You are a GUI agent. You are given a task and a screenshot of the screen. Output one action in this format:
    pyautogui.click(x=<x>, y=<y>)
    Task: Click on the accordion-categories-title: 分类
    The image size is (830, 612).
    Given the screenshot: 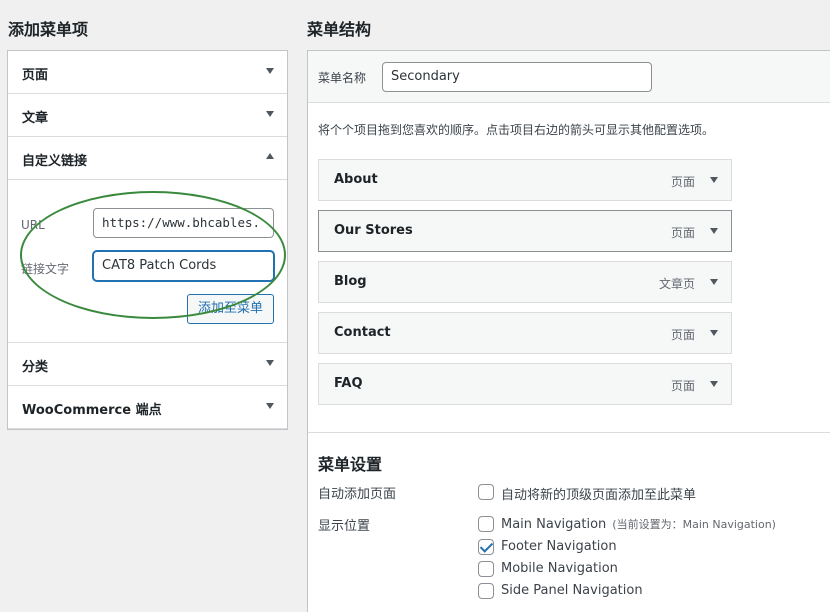 What is the action you would take?
    pyautogui.click(x=35, y=367)
    